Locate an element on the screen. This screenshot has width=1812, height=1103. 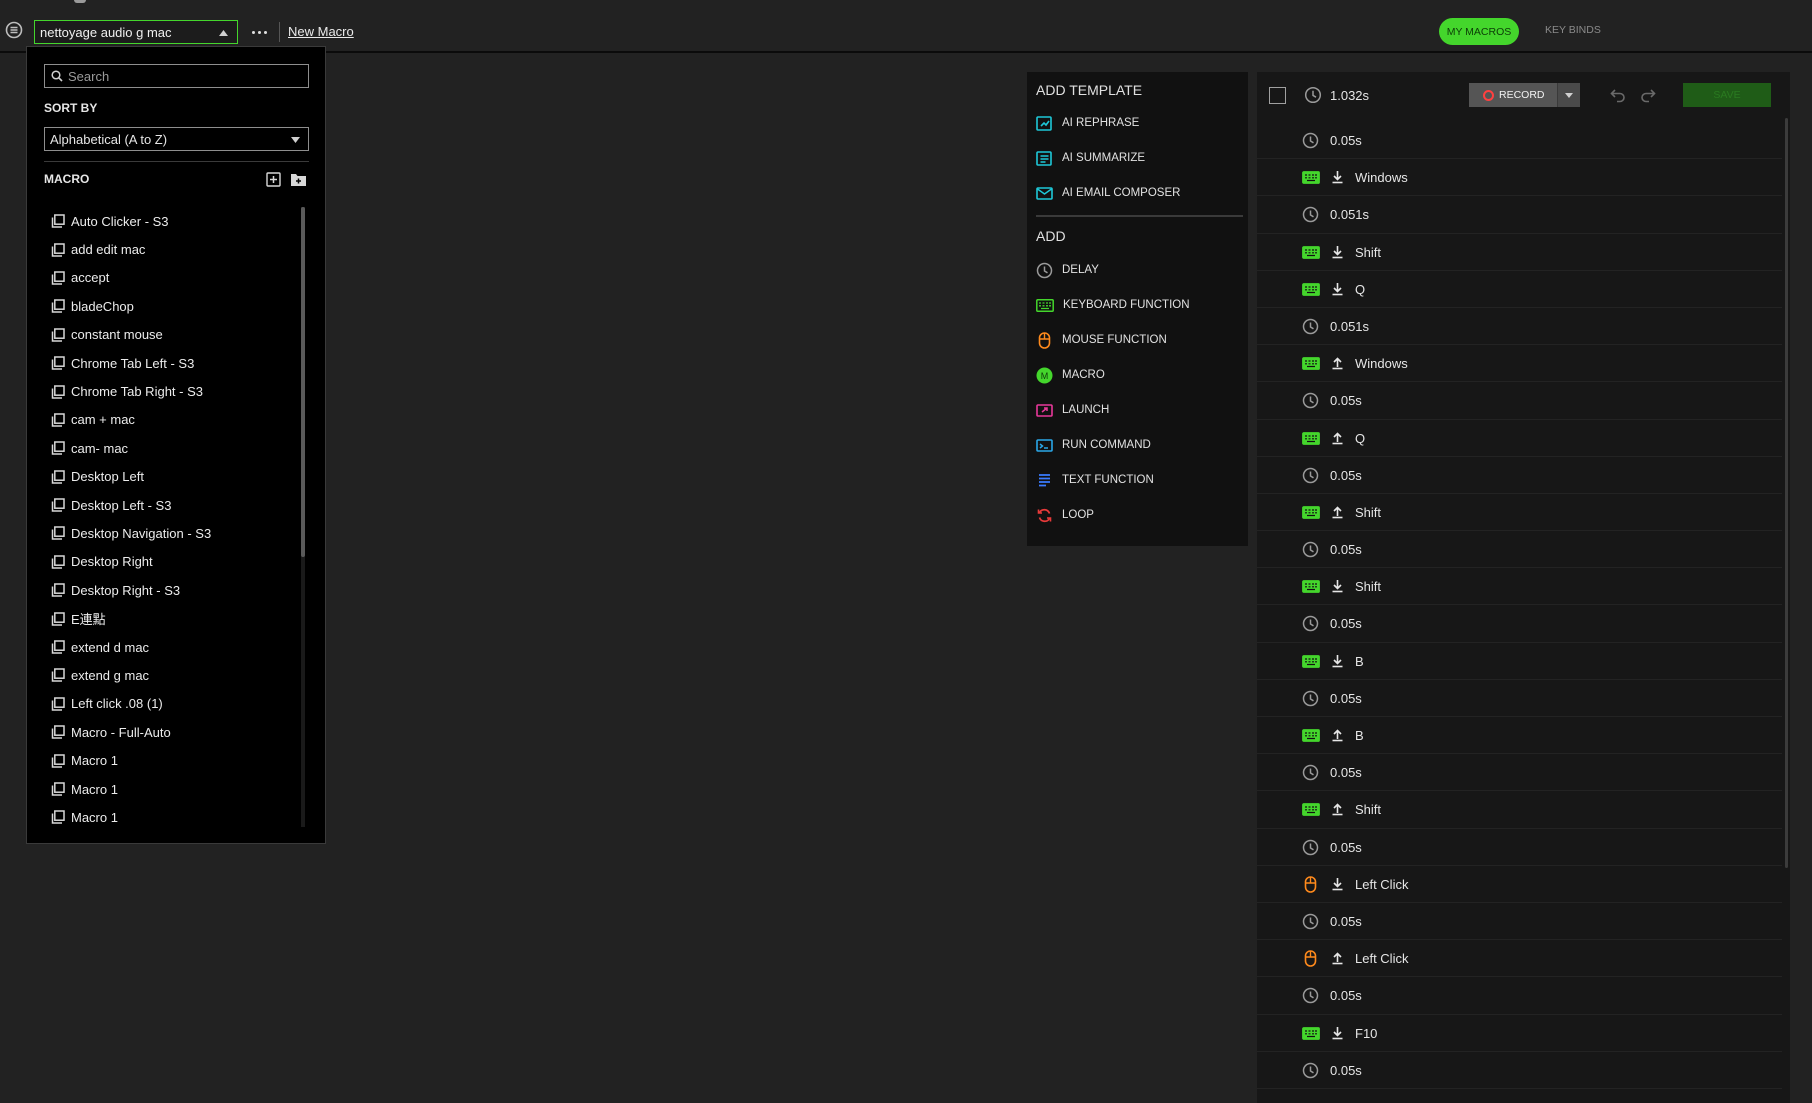
macro-list-item: Desktop Left is located at coordinates (174, 477).